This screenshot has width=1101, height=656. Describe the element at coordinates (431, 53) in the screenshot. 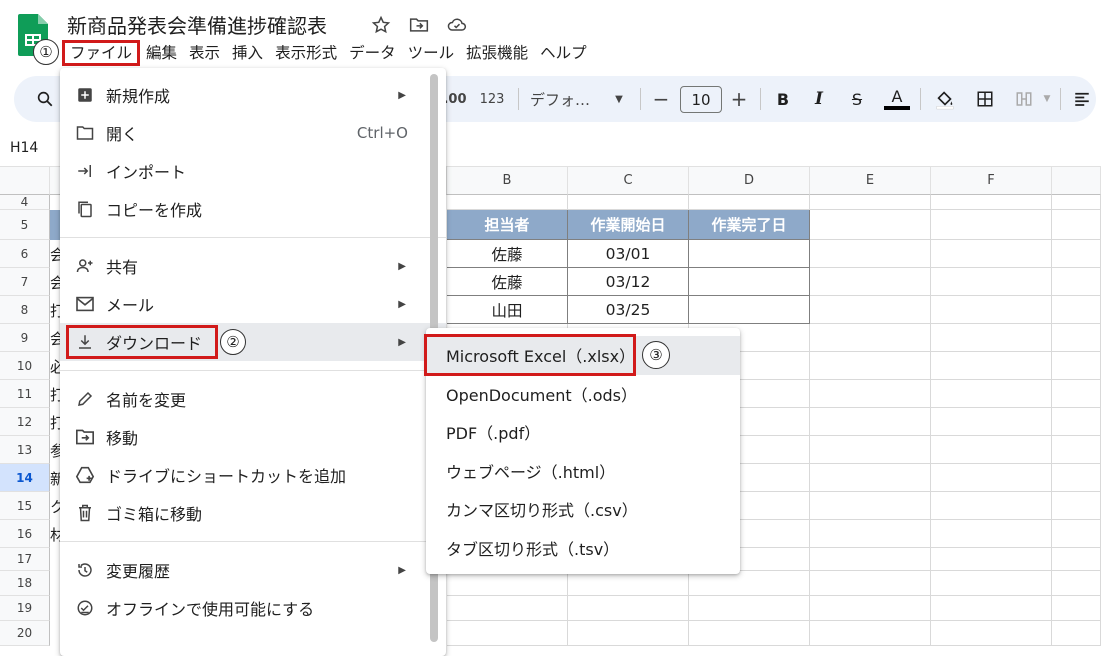

I see `menu-tools: ツール` at that location.